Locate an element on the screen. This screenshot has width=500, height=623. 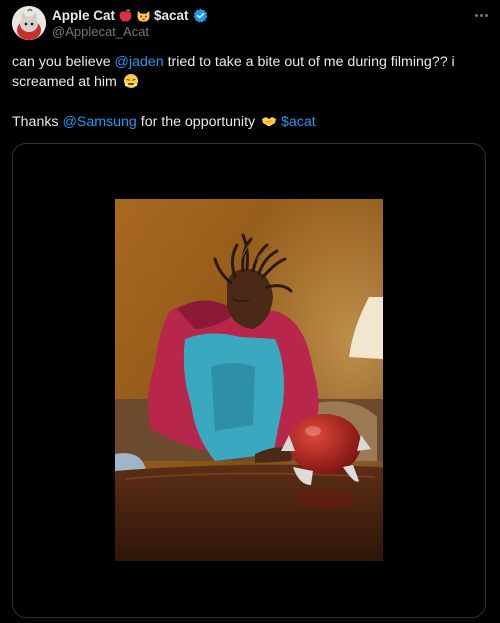
tweet-text-segment: for the opportunity is located at coordinates (198, 122).